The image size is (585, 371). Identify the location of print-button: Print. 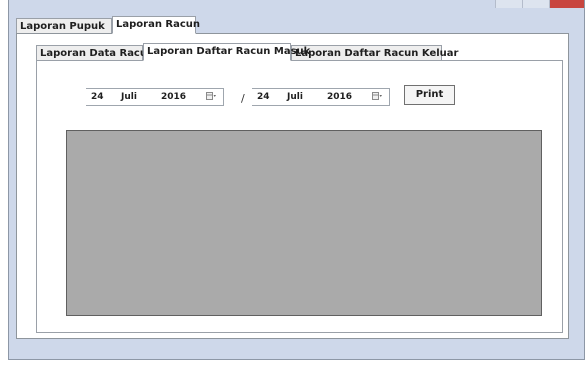
(429, 95).